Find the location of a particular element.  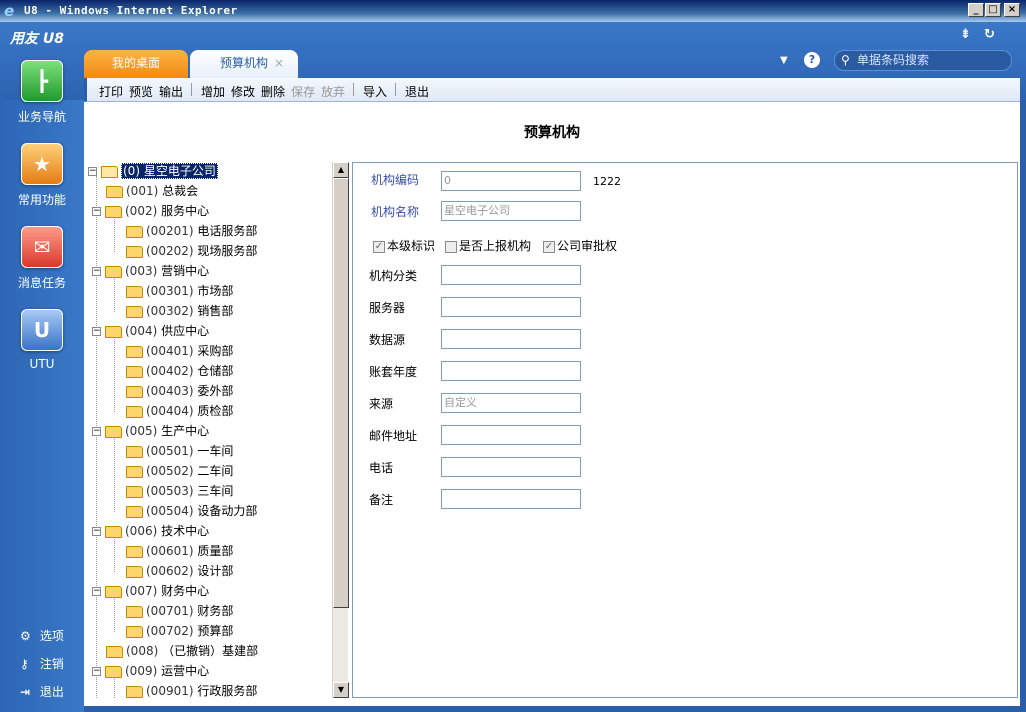

sidebar-item-common-functions: ★ 常用功能 is located at coordinates (42, 175).